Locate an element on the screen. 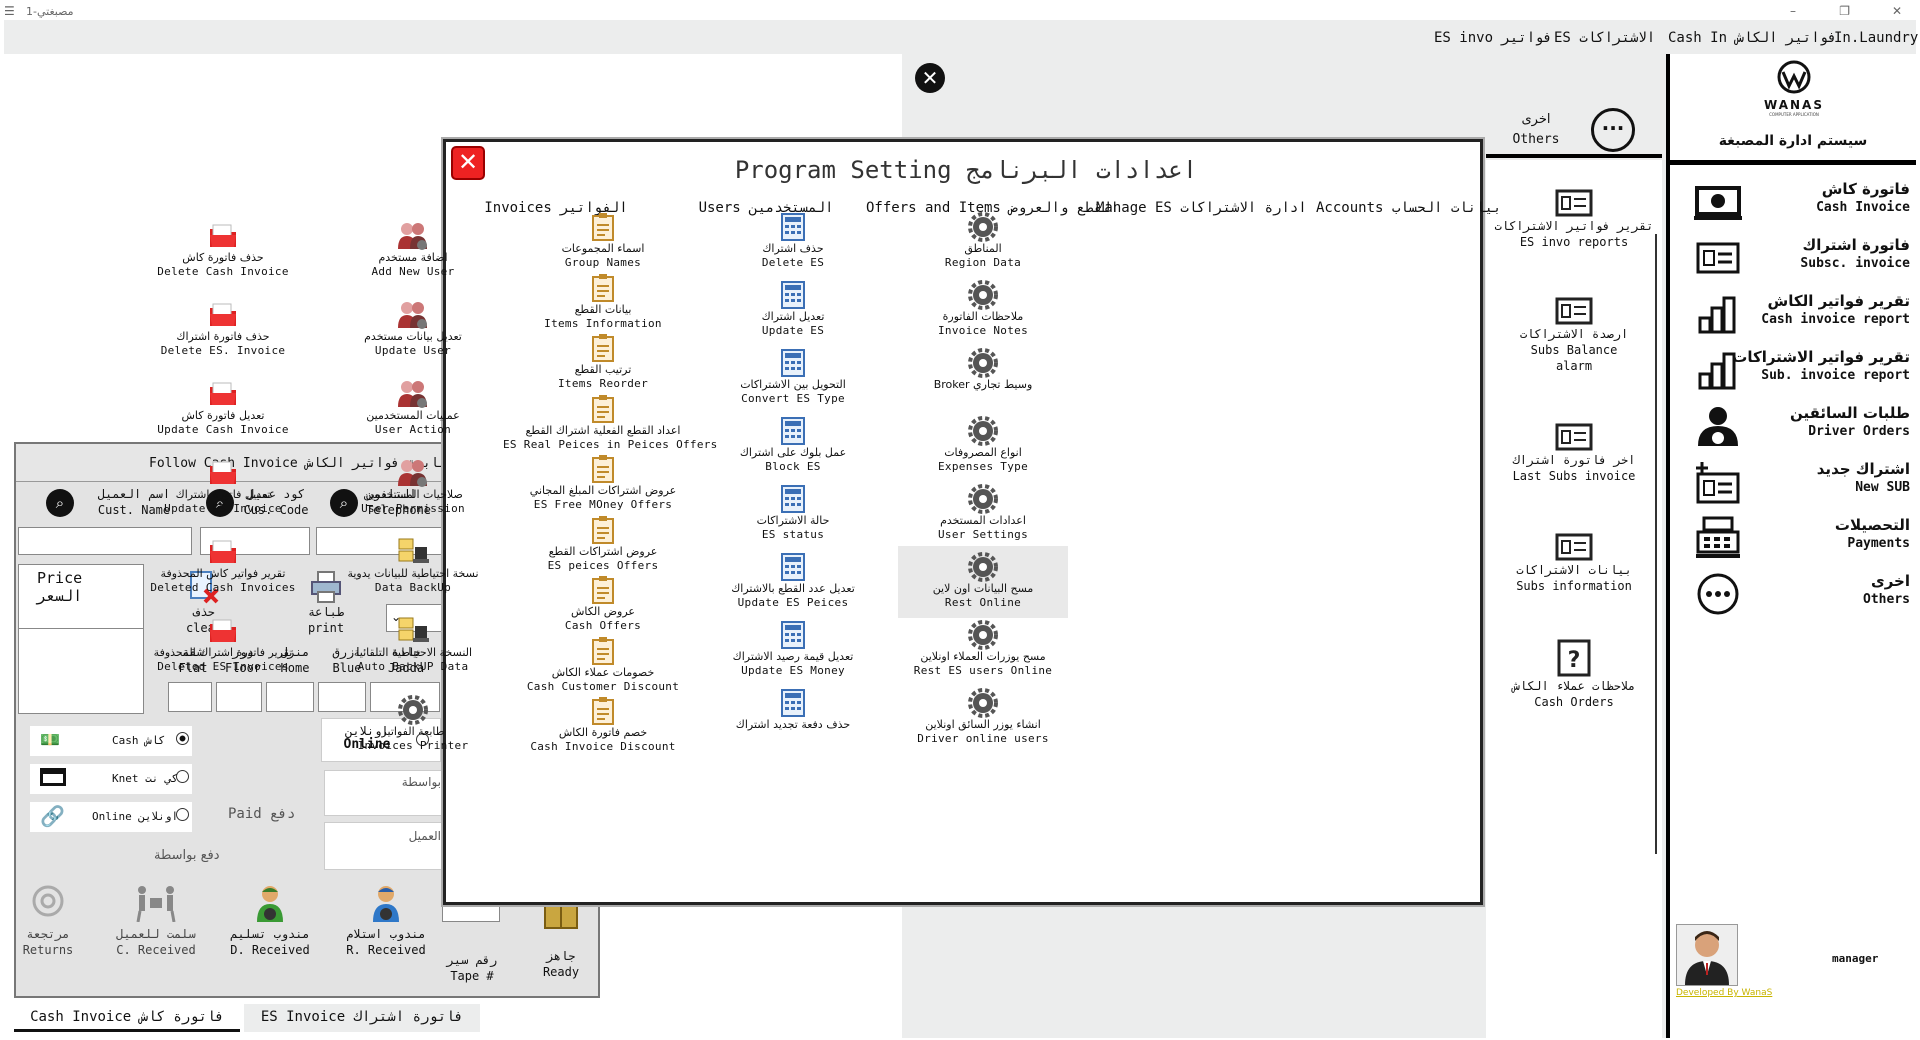 Image resolution: width=1920 pixels, height=1040 pixels. menu-es-subscriptions: ES الاشتراكات is located at coordinates (1604, 38).